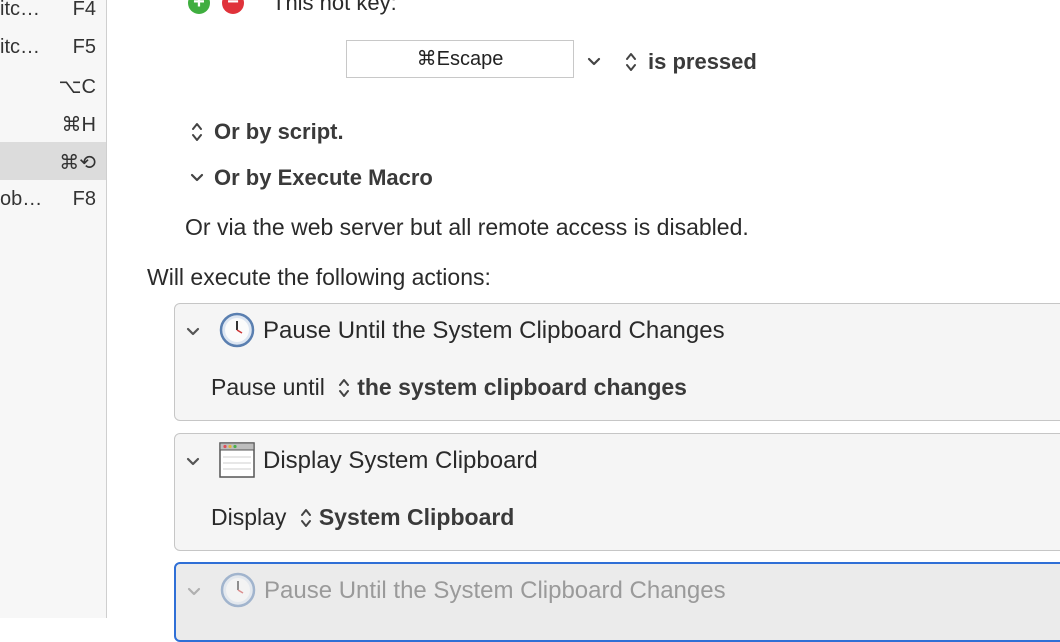  Describe the element at coordinates (400, 460) in the screenshot. I see `action-title: Display System Clipboard` at that location.